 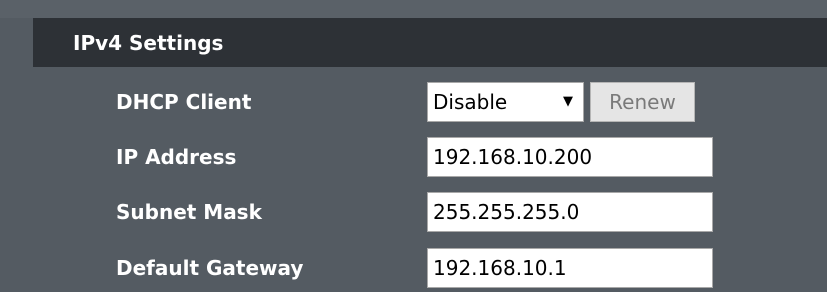 What do you see at coordinates (413, 212) in the screenshot?
I see `subnet-mask-row: Subnet Mask 255.255.255.0` at bounding box center [413, 212].